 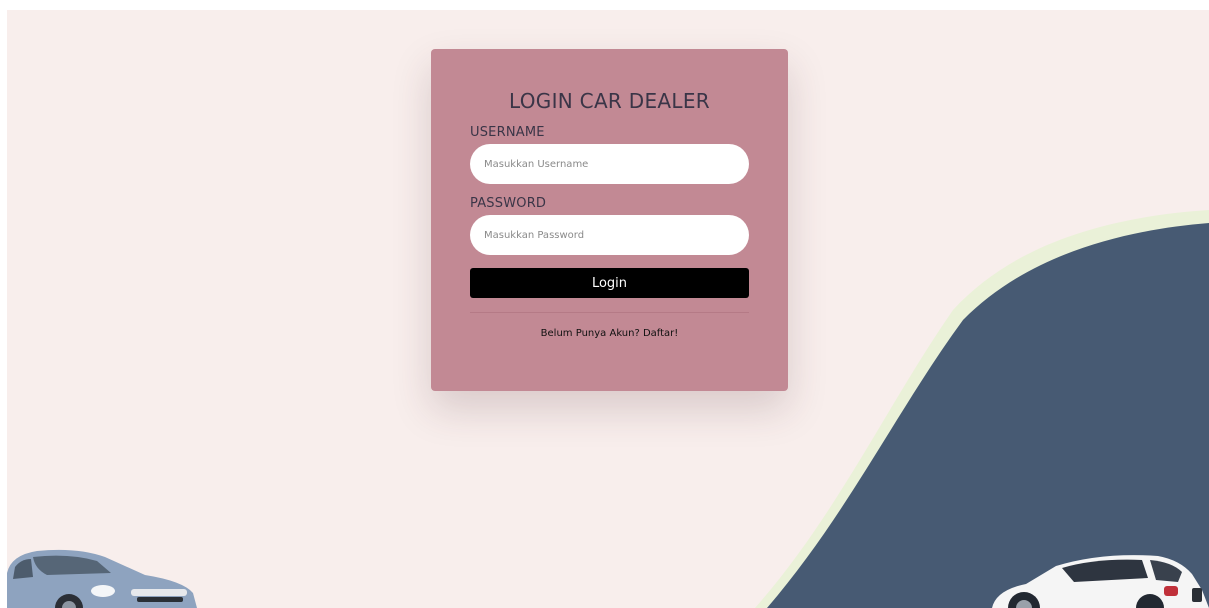 I want to click on login-title: LOGIN CAR DEALER, so click(x=609, y=101).